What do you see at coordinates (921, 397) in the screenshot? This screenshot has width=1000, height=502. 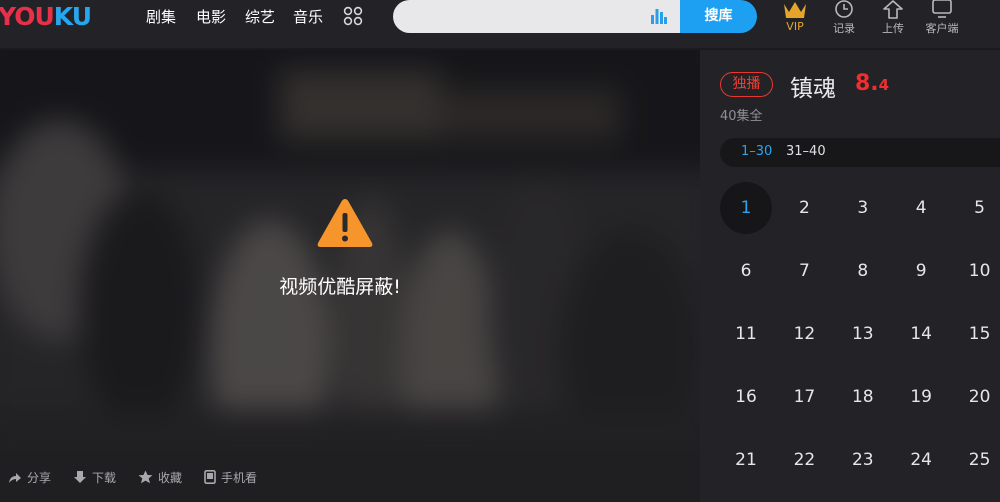 I see `episode-button: 19` at bounding box center [921, 397].